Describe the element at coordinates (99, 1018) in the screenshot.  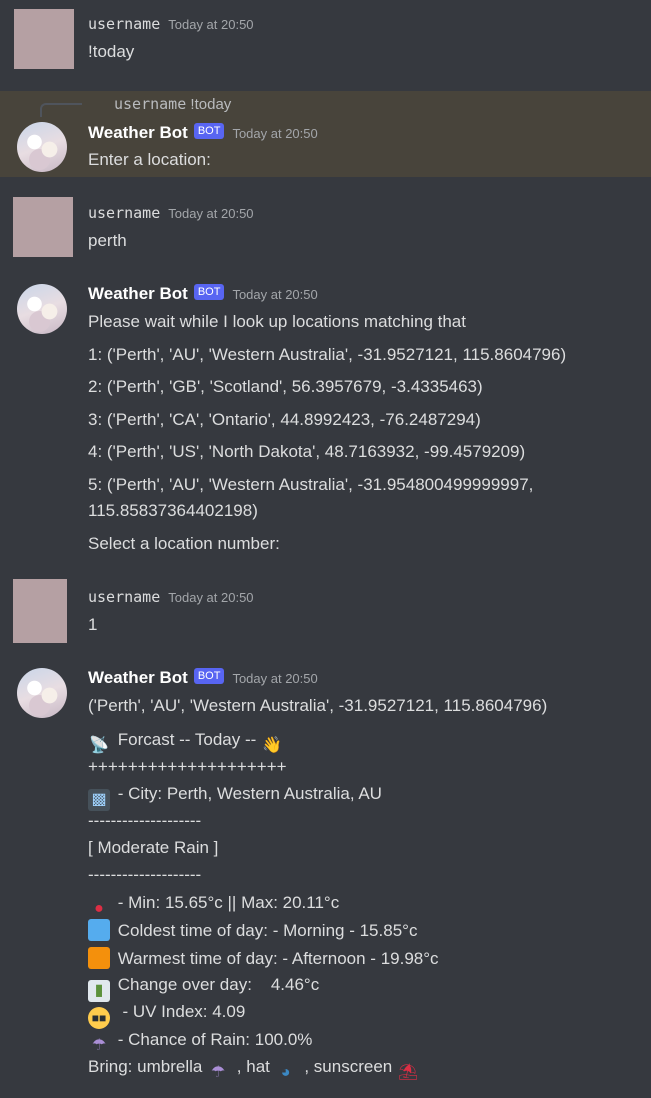
I see `sunglasses-face-icon: ■■` at that location.